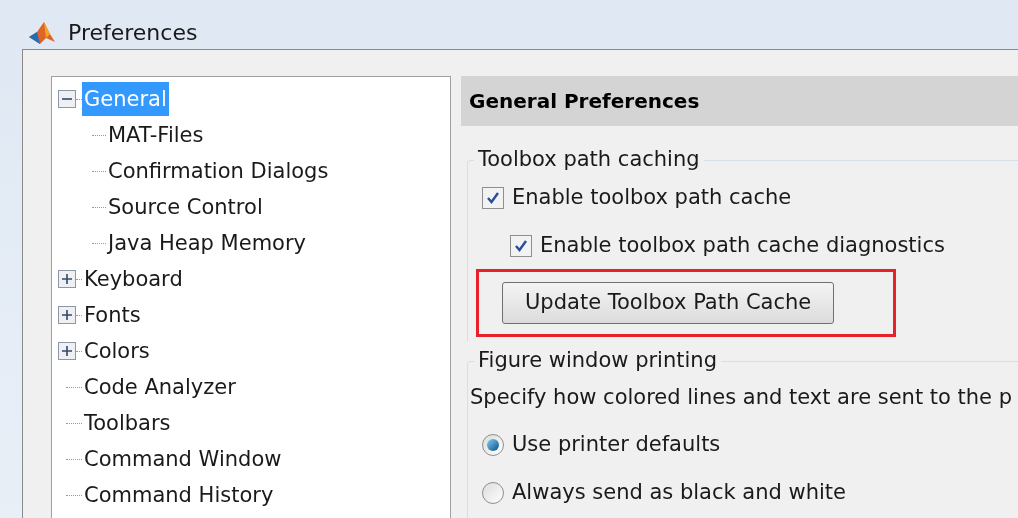 This screenshot has height=518, width=1018. Describe the element at coordinates (183, 459) in the screenshot. I see `tree-item: Command Window` at that location.